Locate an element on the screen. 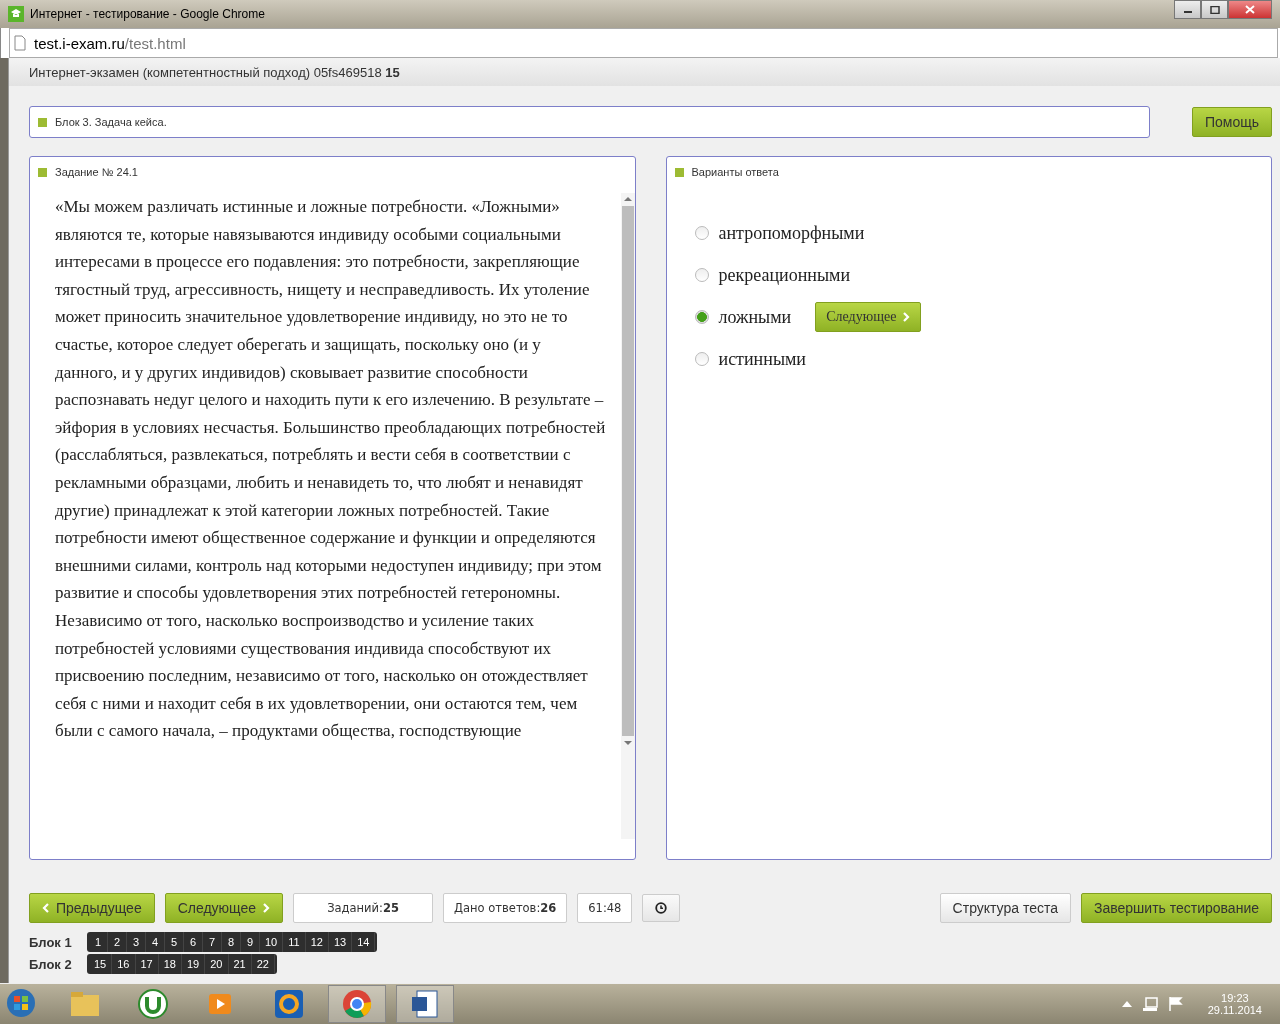 The height and width of the screenshot is (1024, 1280). question-number: 16 is located at coordinates (124, 964).